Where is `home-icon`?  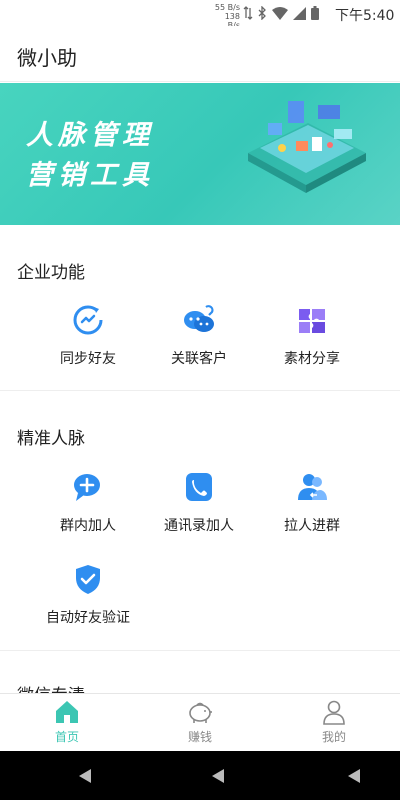 home-icon is located at coordinates (67, 712).